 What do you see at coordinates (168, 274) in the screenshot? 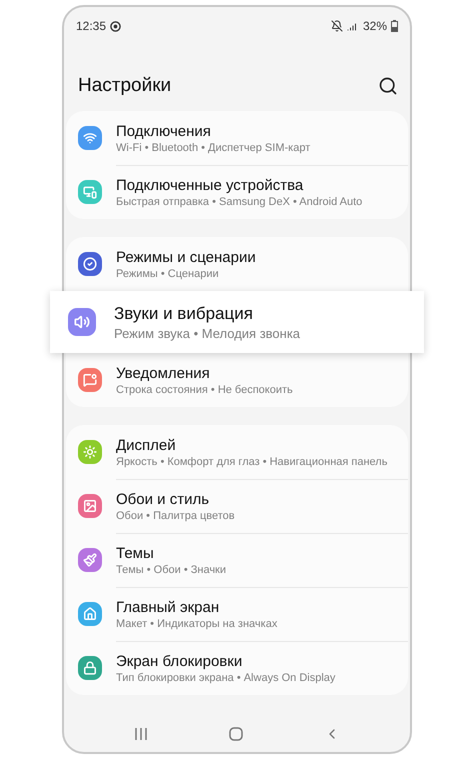
I see `item-subtitle: Режимы • Сценарии` at bounding box center [168, 274].